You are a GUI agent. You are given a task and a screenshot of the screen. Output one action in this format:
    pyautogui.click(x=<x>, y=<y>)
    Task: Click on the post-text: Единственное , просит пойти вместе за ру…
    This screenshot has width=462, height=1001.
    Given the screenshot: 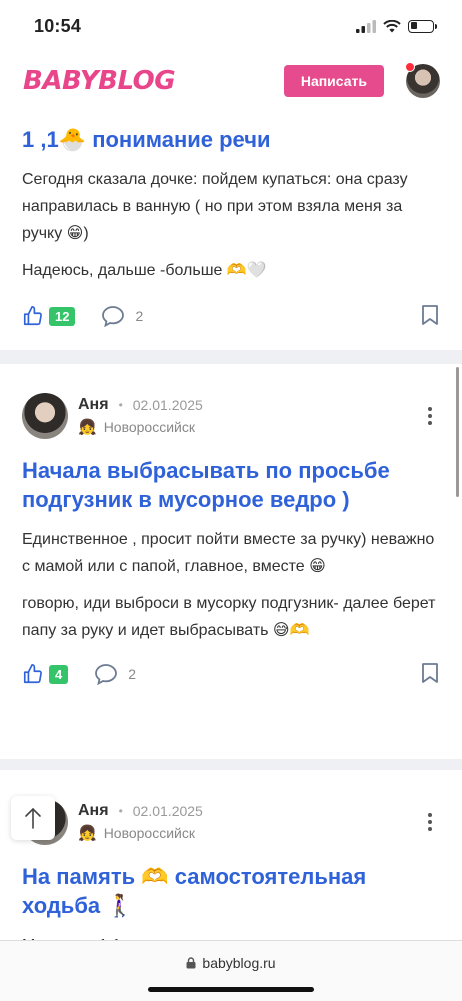 What is the action you would take?
    pyautogui.click(x=228, y=553)
    